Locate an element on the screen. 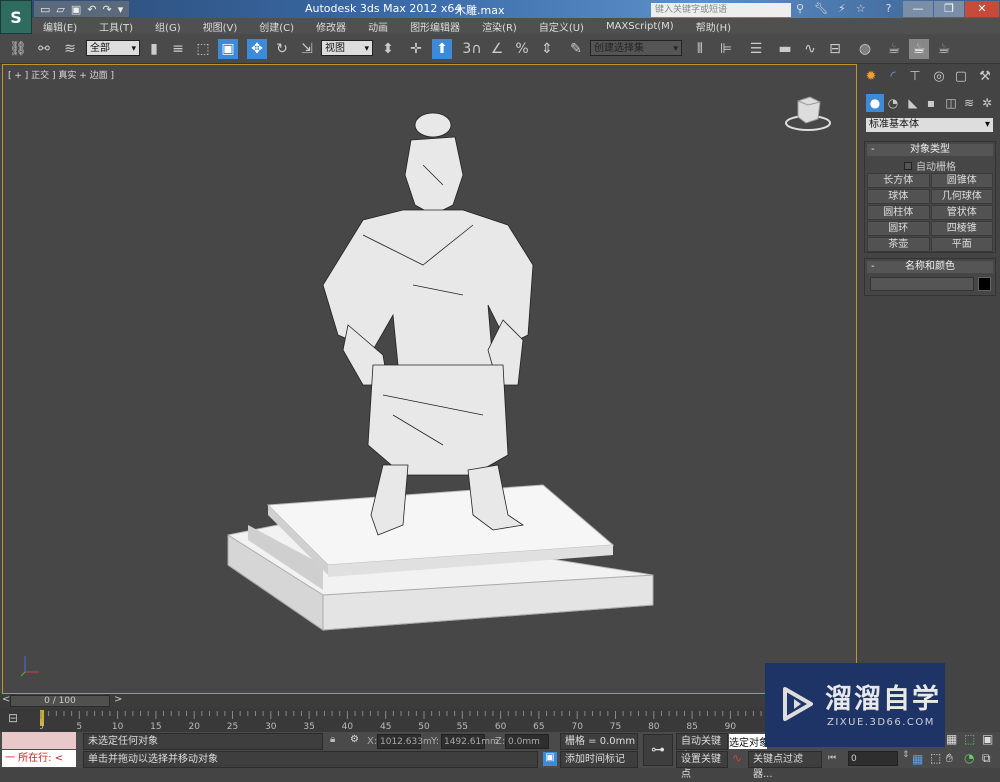 This screenshot has height=782, width=1000. rect-selection-icon: ⬚ is located at coordinates (203, 49).